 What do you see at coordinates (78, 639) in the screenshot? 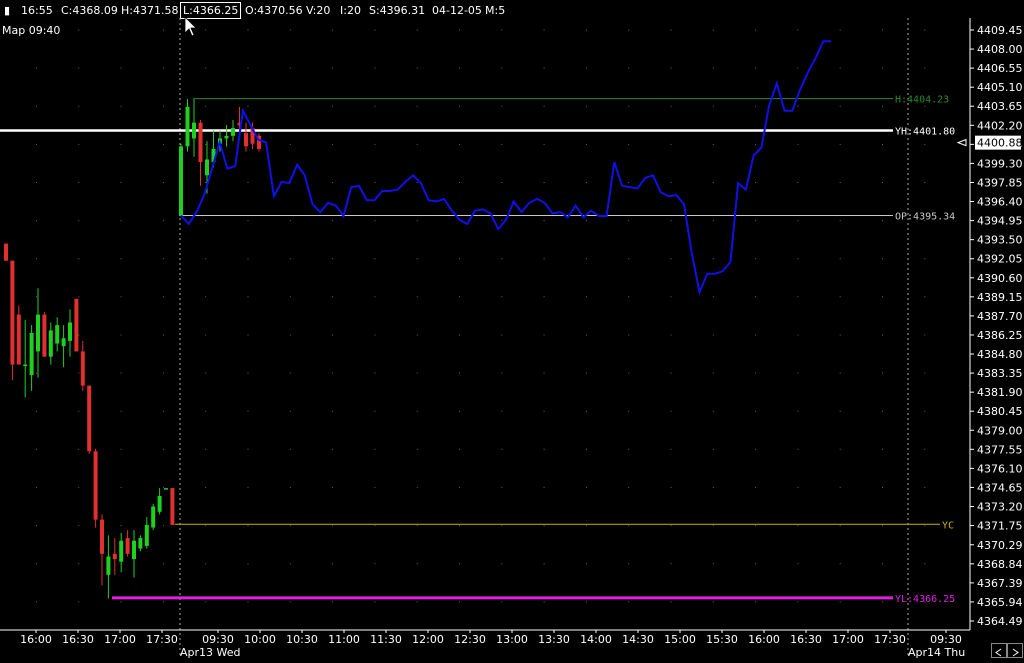
I see `x-tick-label-1: 16:30` at bounding box center [78, 639].